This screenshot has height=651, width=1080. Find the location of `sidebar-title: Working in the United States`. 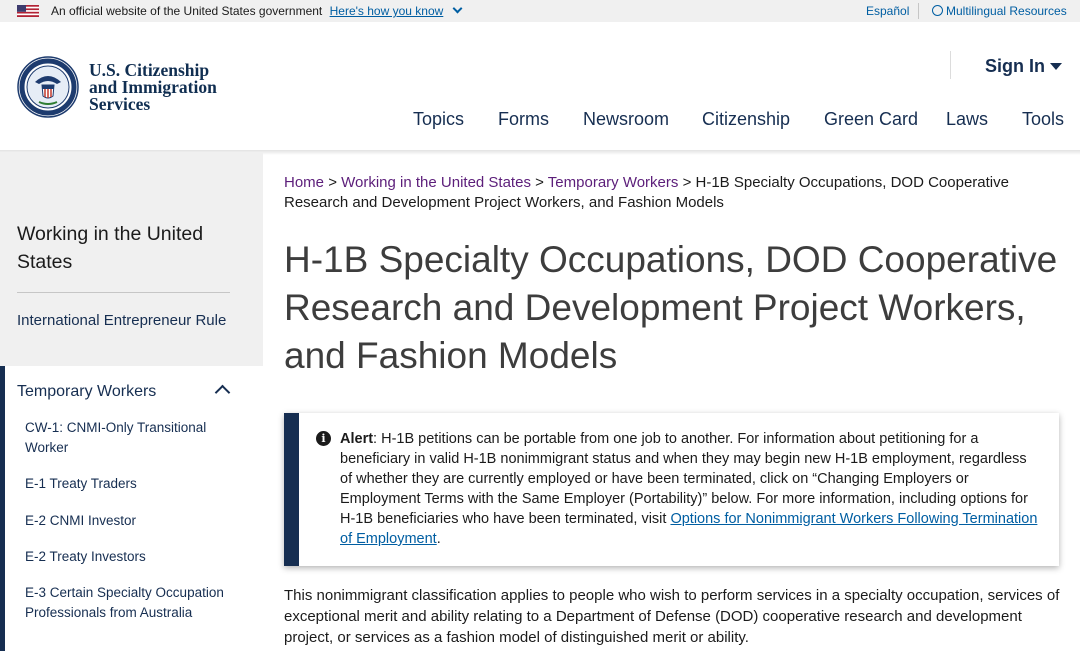

sidebar-title: Working in the United States is located at coordinates (122, 248).